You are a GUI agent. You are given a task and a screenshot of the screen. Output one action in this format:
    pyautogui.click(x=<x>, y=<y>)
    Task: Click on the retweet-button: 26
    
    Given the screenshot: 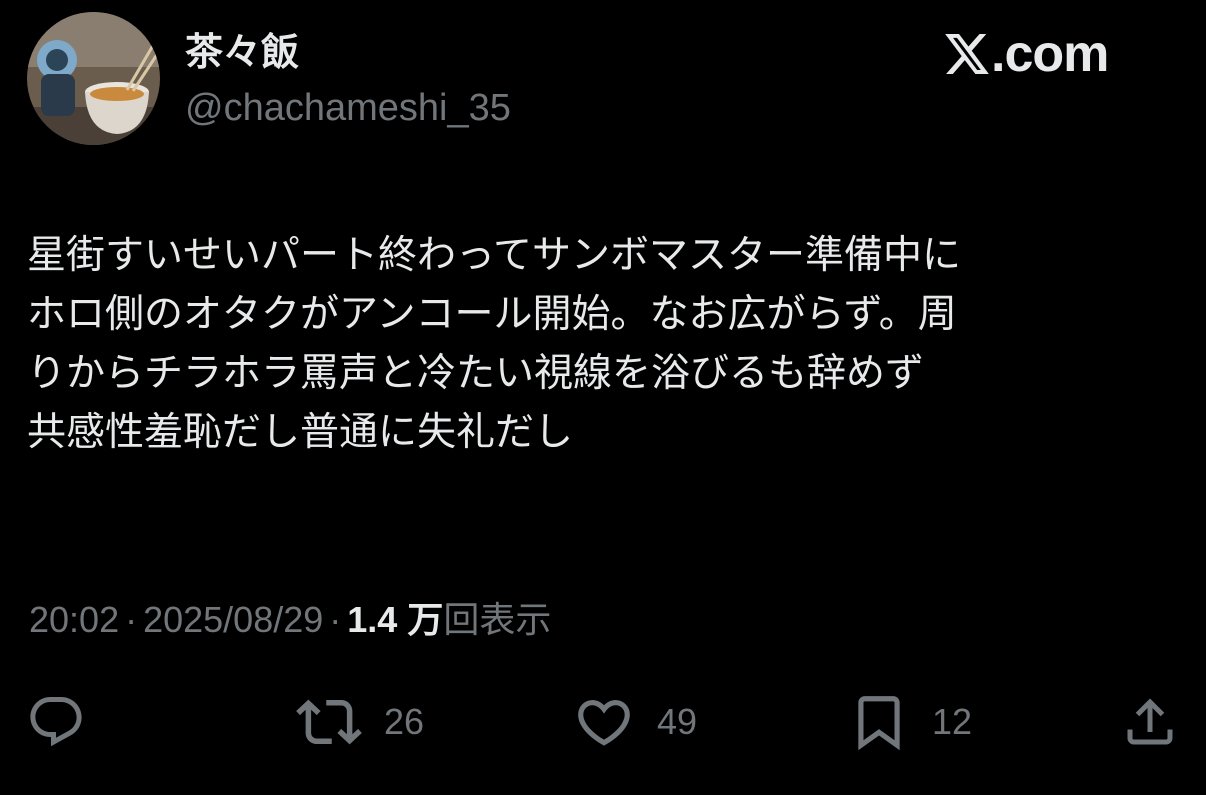 What is the action you would take?
    pyautogui.click(x=360, y=722)
    